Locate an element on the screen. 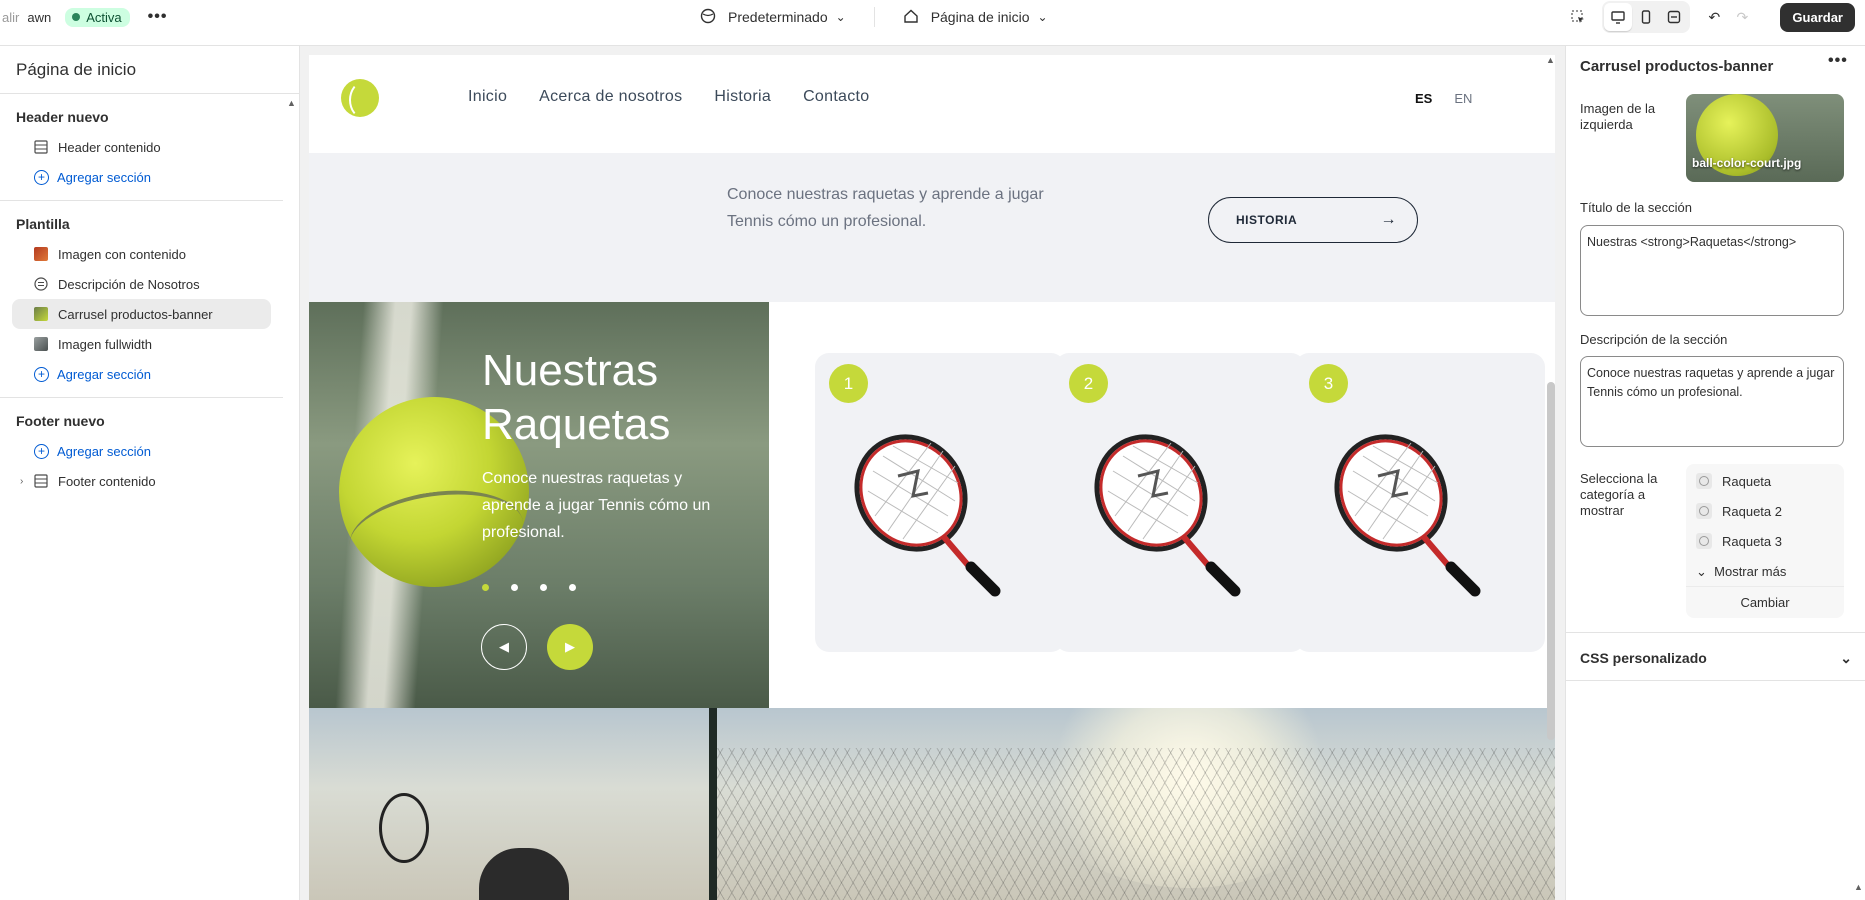 The image size is (1865, 900). custom-css-label: CSS personalizado is located at coordinates (1643, 658).